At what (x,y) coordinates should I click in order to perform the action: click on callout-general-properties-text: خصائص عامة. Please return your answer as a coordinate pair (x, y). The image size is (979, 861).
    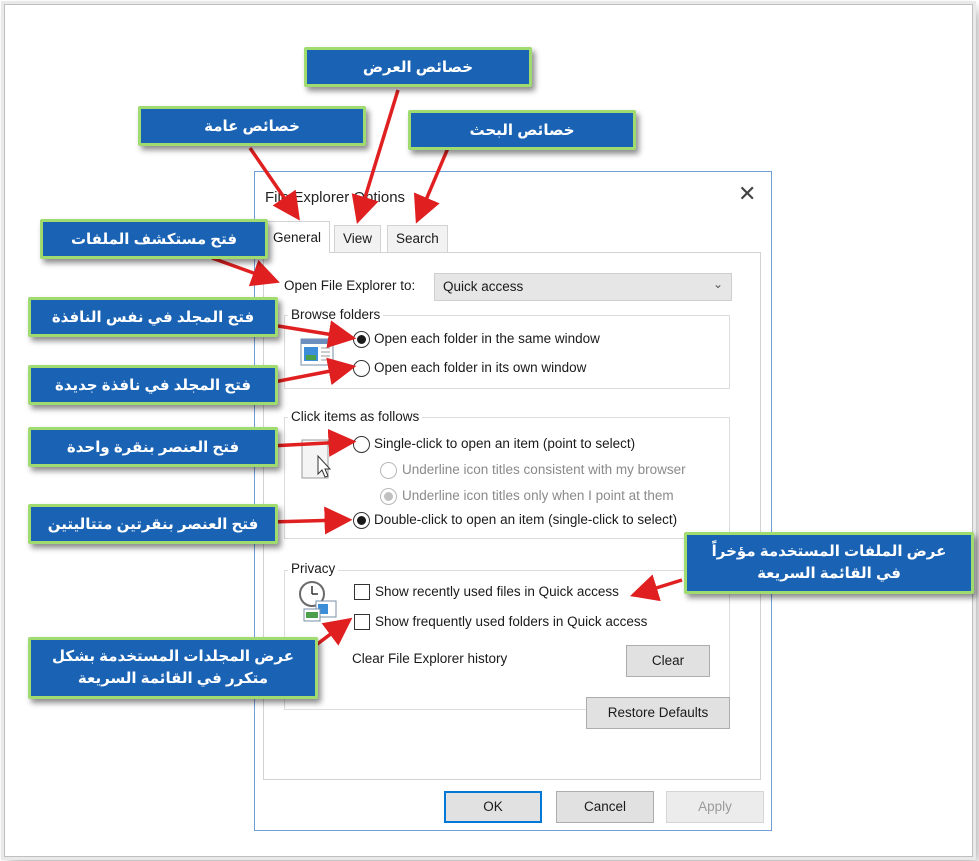
    Looking at the image, I should click on (252, 126).